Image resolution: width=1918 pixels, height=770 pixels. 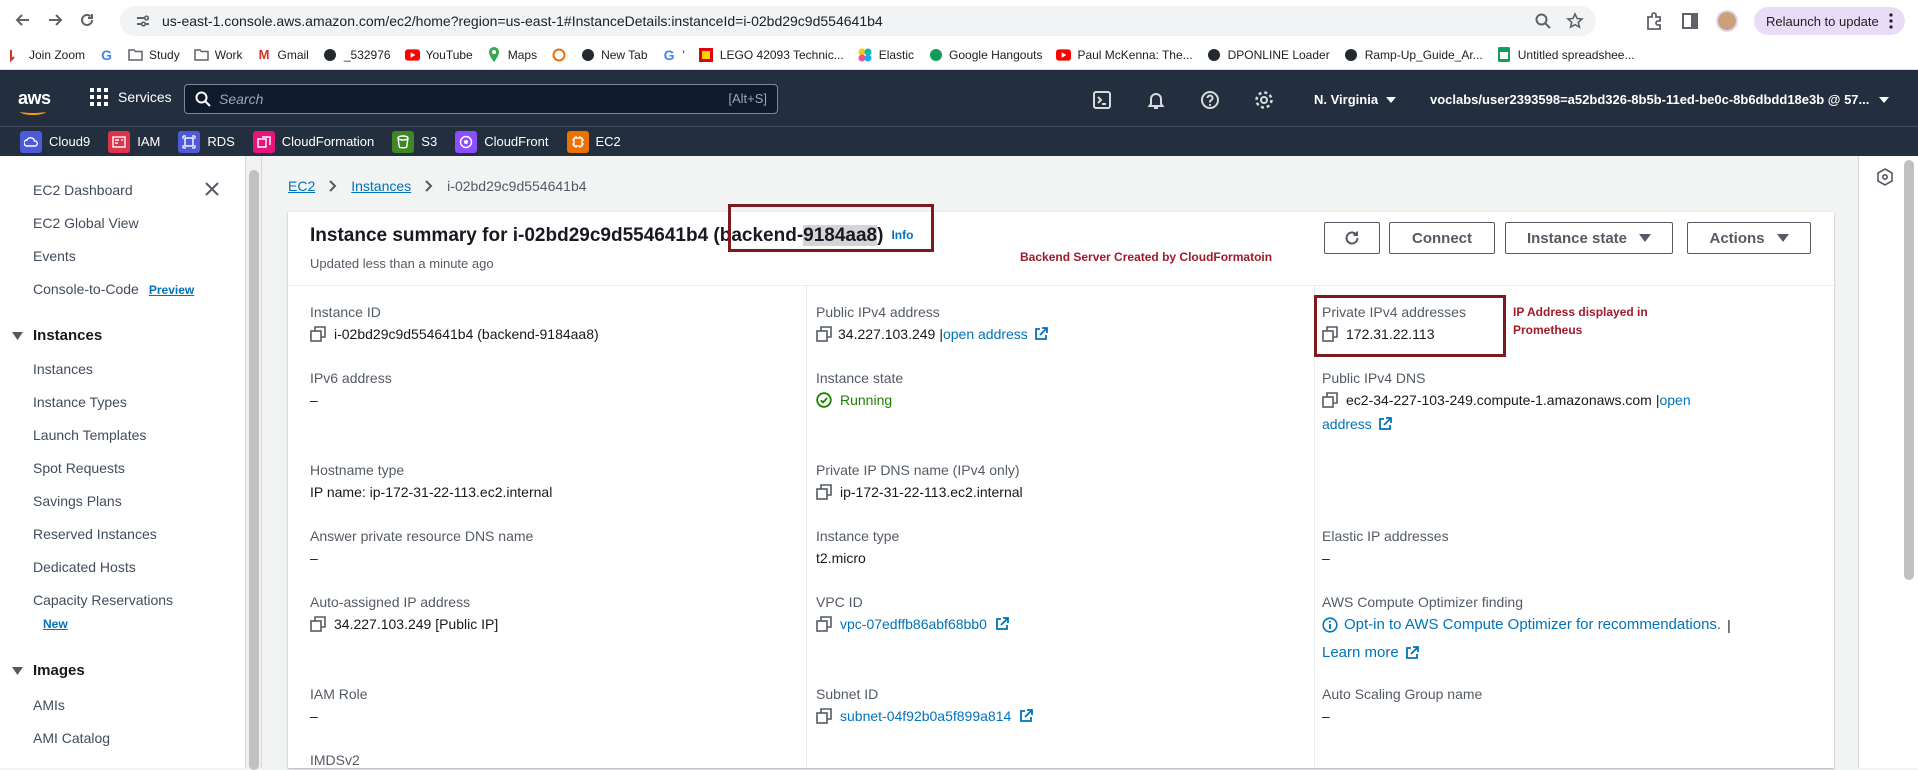 What do you see at coordinates (89, 435) in the screenshot?
I see `sidebar-item-launch-templates: Launch Templates` at bounding box center [89, 435].